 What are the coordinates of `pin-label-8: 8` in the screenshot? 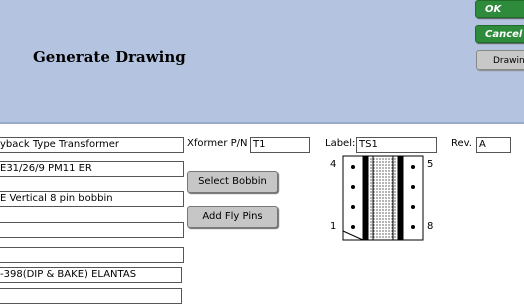 It's located at (430, 226).